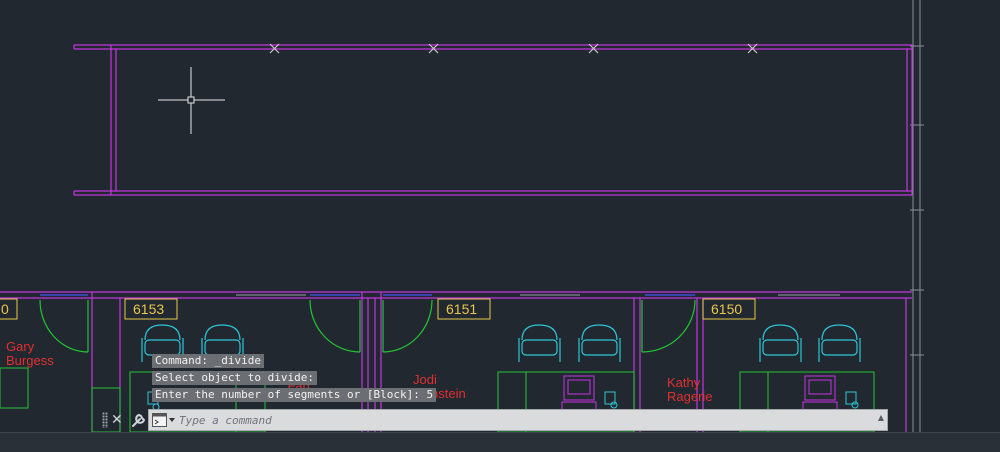 This screenshot has width=1000, height=452. I want to click on room-number: 6150, so click(726, 309).